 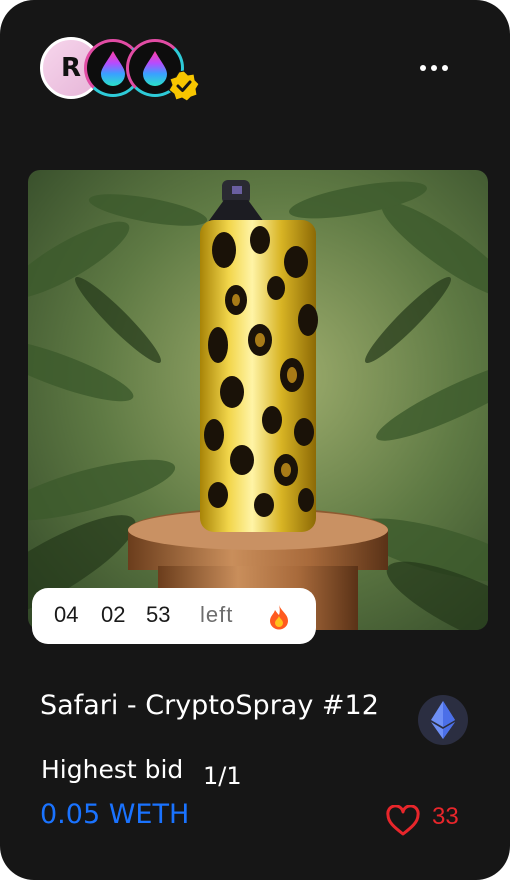 I want to click on verified-check-icon, so click(x=184, y=86).